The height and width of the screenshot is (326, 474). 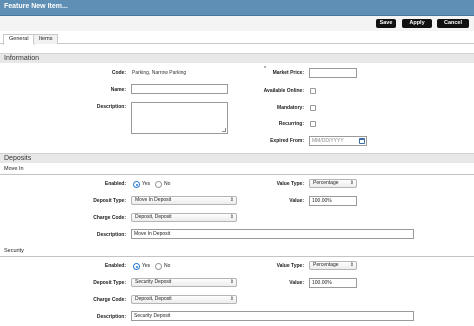 What do you see at coordinates (118, 73) in the screenshot?
I see `code-label: Code:` at bounding box center [118, 73].